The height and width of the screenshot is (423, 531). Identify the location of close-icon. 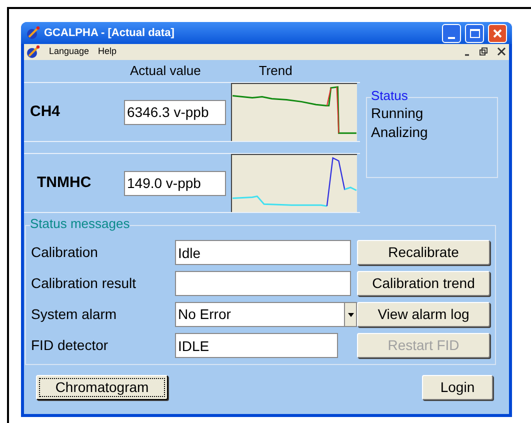
(497, 33).